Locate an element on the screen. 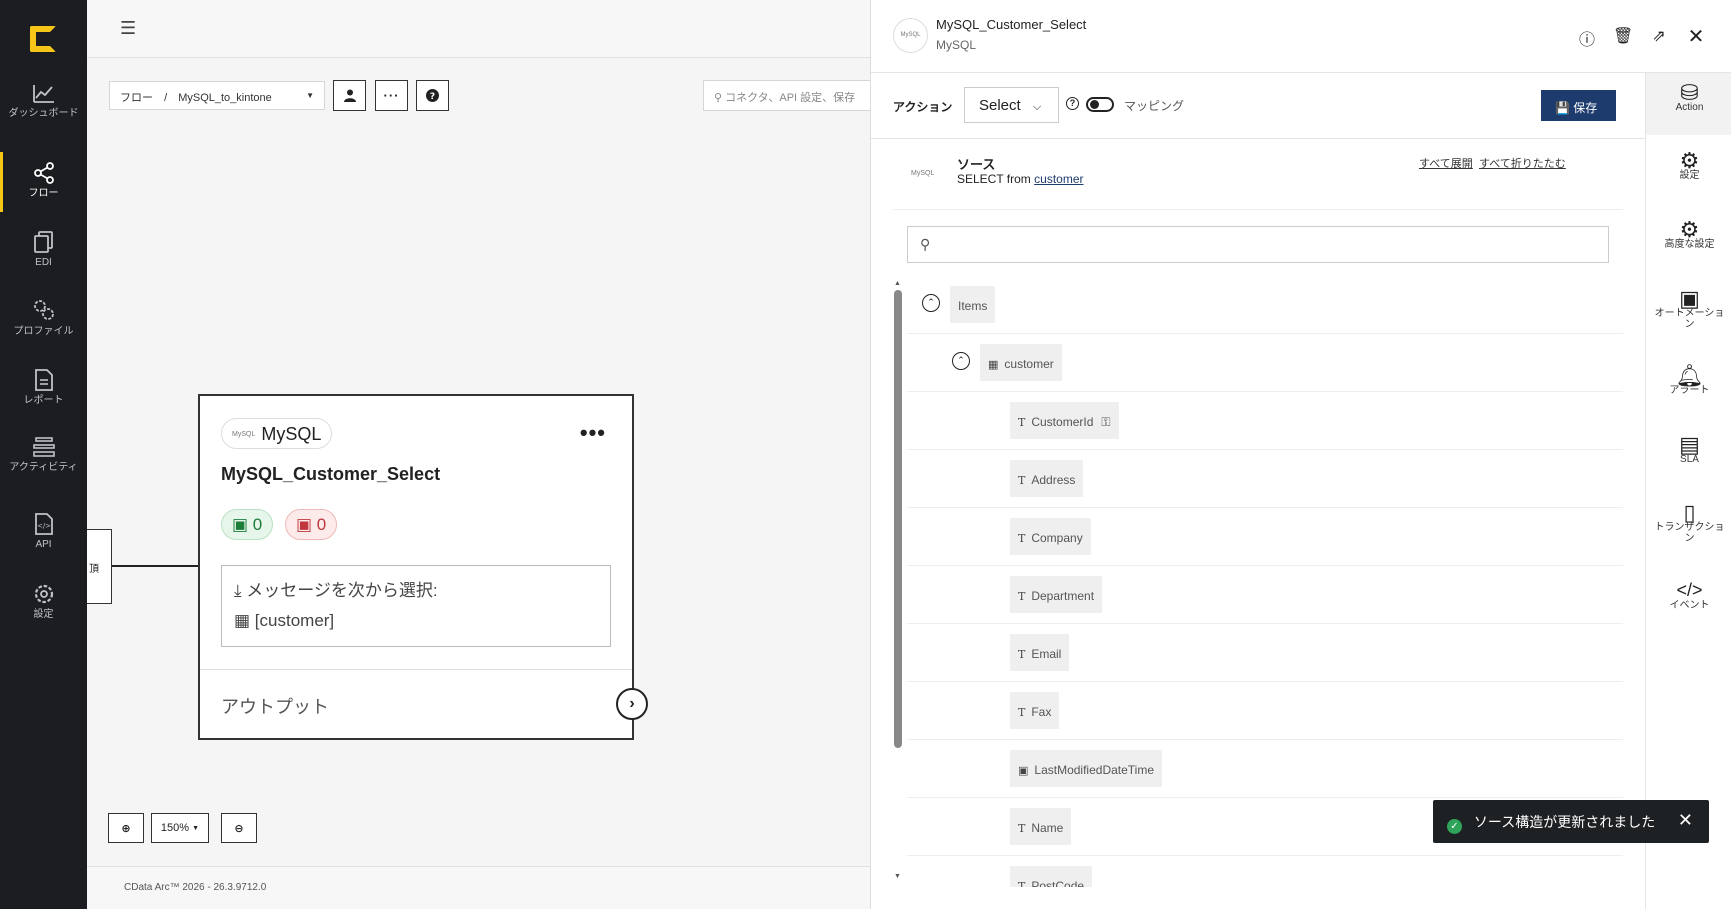 The height and width of the screenshot is (909, 1731). stub-label: 頂 is located at coordinates (94, 569).